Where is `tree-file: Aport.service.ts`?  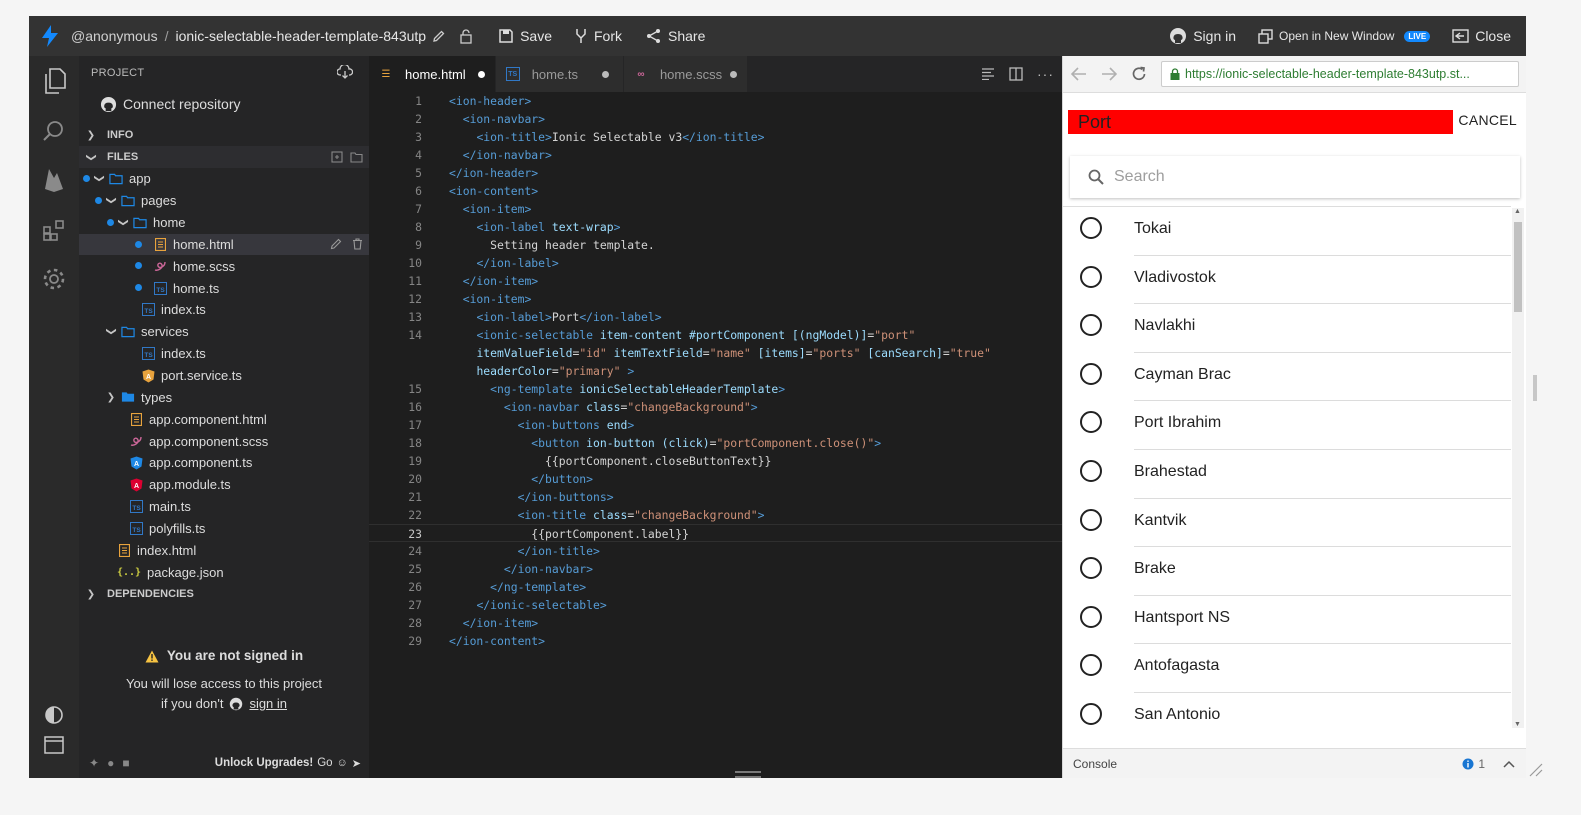
tree-file: Aport.service.ts is located at coordinates (224, 376).